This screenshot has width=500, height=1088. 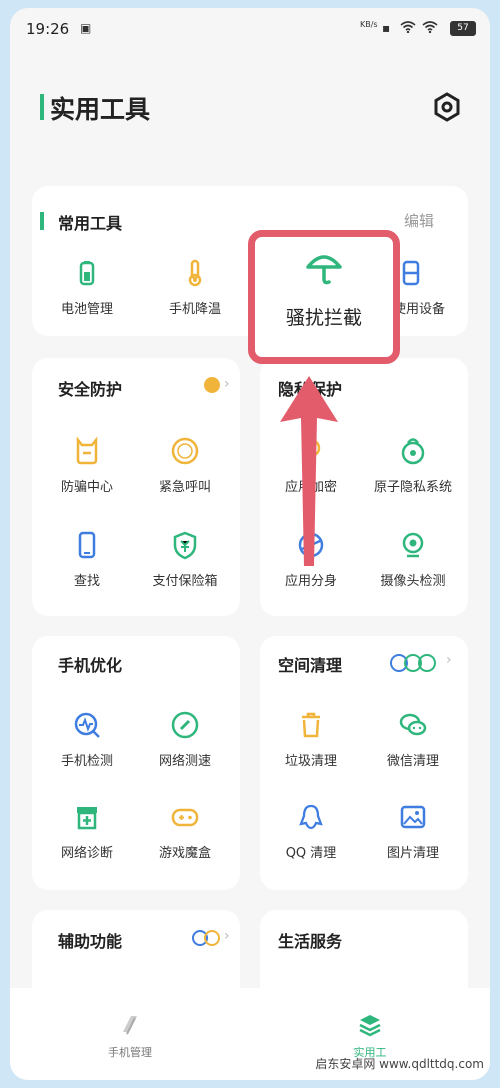 I want to click on tool-label: 微信清理, so click(x=412, y=761).